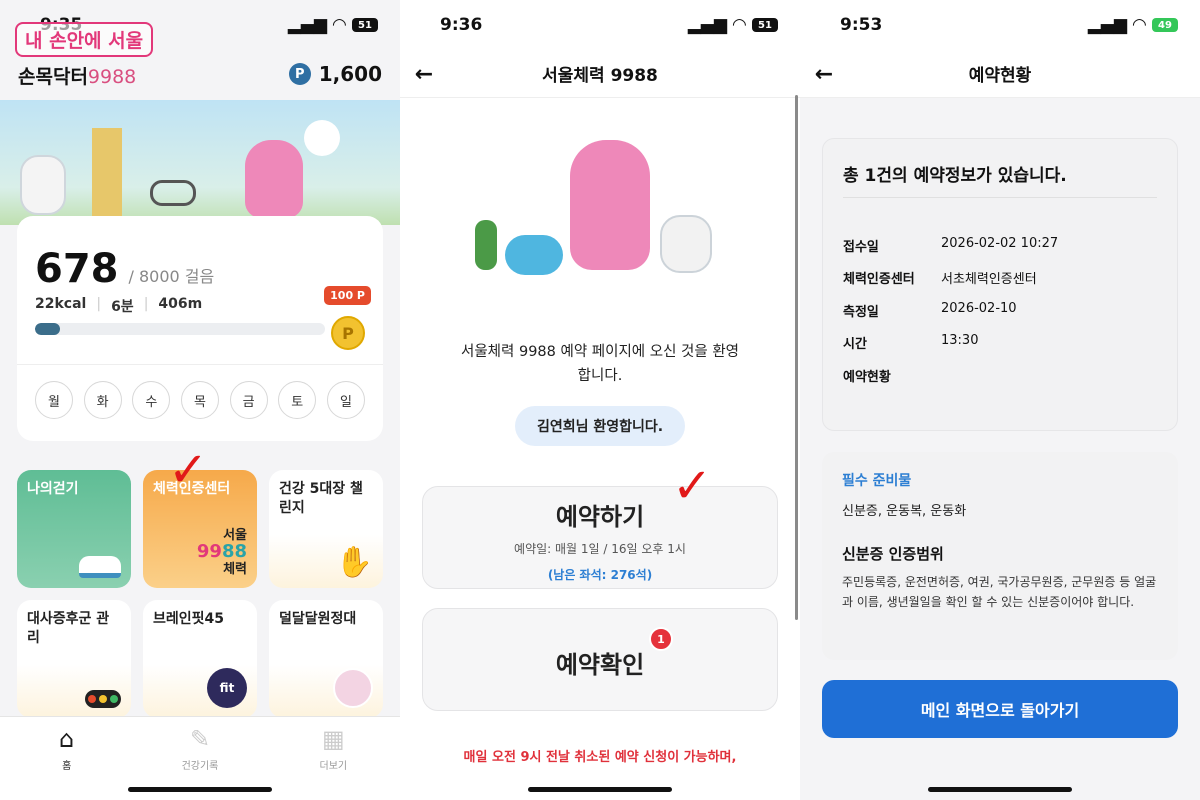 This screenshot has height=800, width=1200. Describe the element at coordinates (893, 554) in the screenshot. I see `id-scope-title: 신분증 인증범위` at that location.